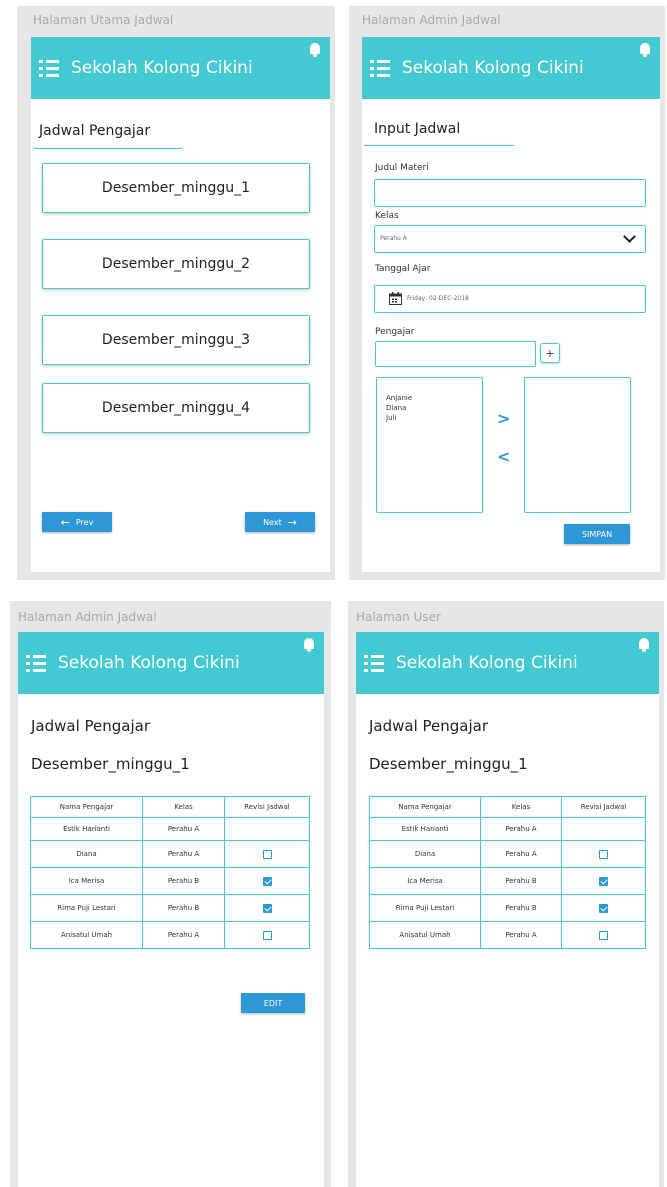 Image resolution: width=667 pixels, height=1187 pixels. Describe the element at coordinates (395, 332) in the screenshot. I see `pengajar-label: Pengajar` at that location.